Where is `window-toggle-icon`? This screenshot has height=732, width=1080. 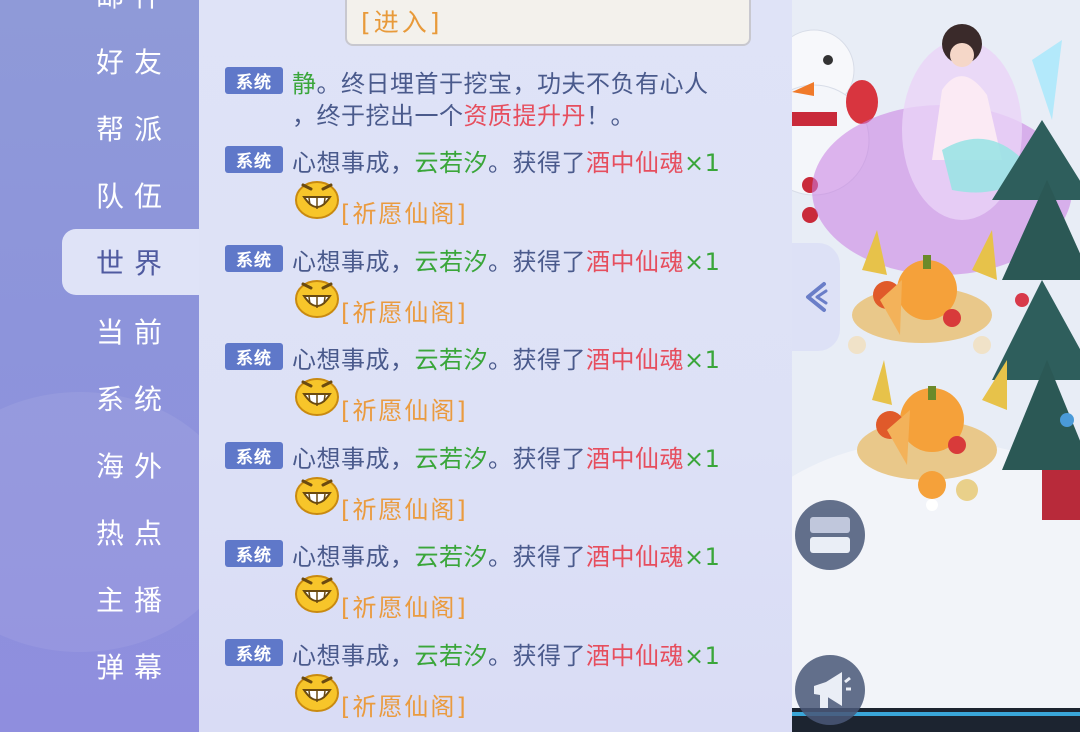 window-toggle-icon is located at coordinates (830, 535).